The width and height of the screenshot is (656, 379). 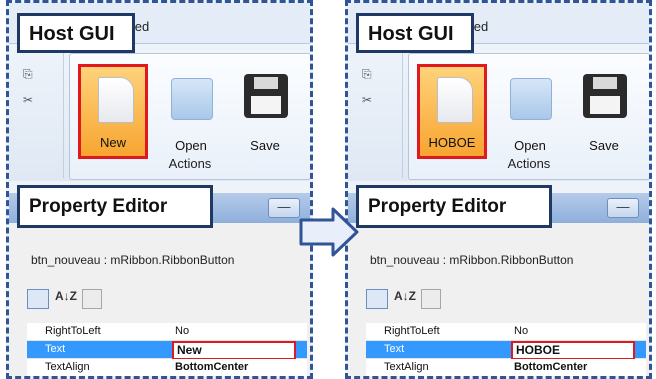 I want to click on new-button-label: HOBOE, so click(x=452, y=142).